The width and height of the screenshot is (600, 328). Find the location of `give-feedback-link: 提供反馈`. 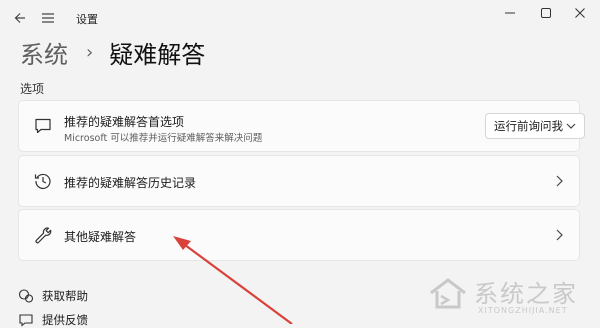

give-feedback-link: 提供反馈 is located at coordinates (53, 320).